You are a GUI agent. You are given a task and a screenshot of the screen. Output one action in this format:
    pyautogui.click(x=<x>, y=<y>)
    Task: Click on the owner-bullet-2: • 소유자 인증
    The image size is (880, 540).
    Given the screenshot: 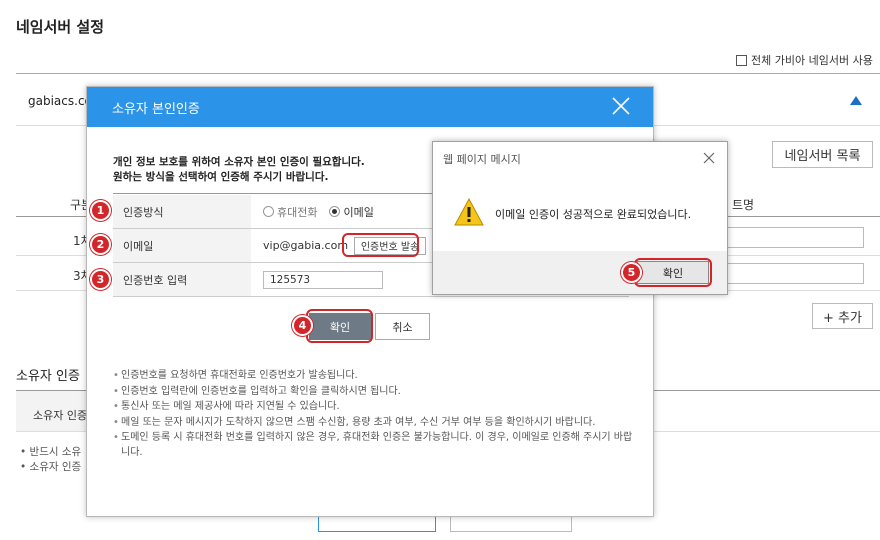 What is the action you would take?
    pyautogui.click(x=51, y=467)
    